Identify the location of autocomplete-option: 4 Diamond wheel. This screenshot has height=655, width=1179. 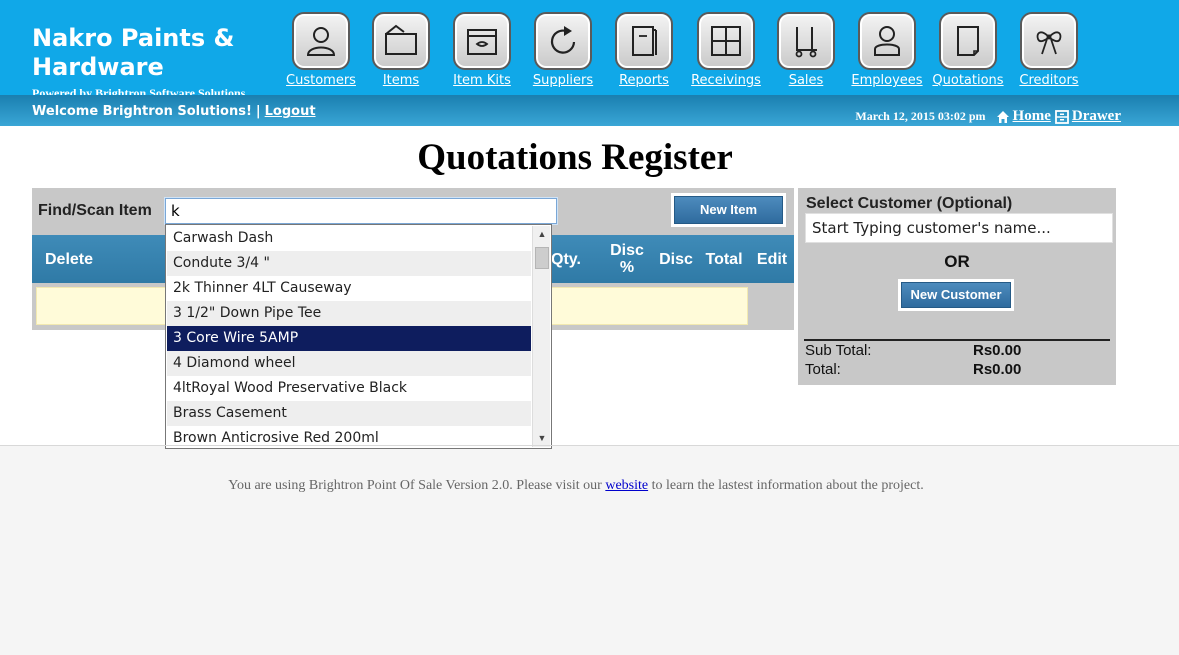
(349, 363).